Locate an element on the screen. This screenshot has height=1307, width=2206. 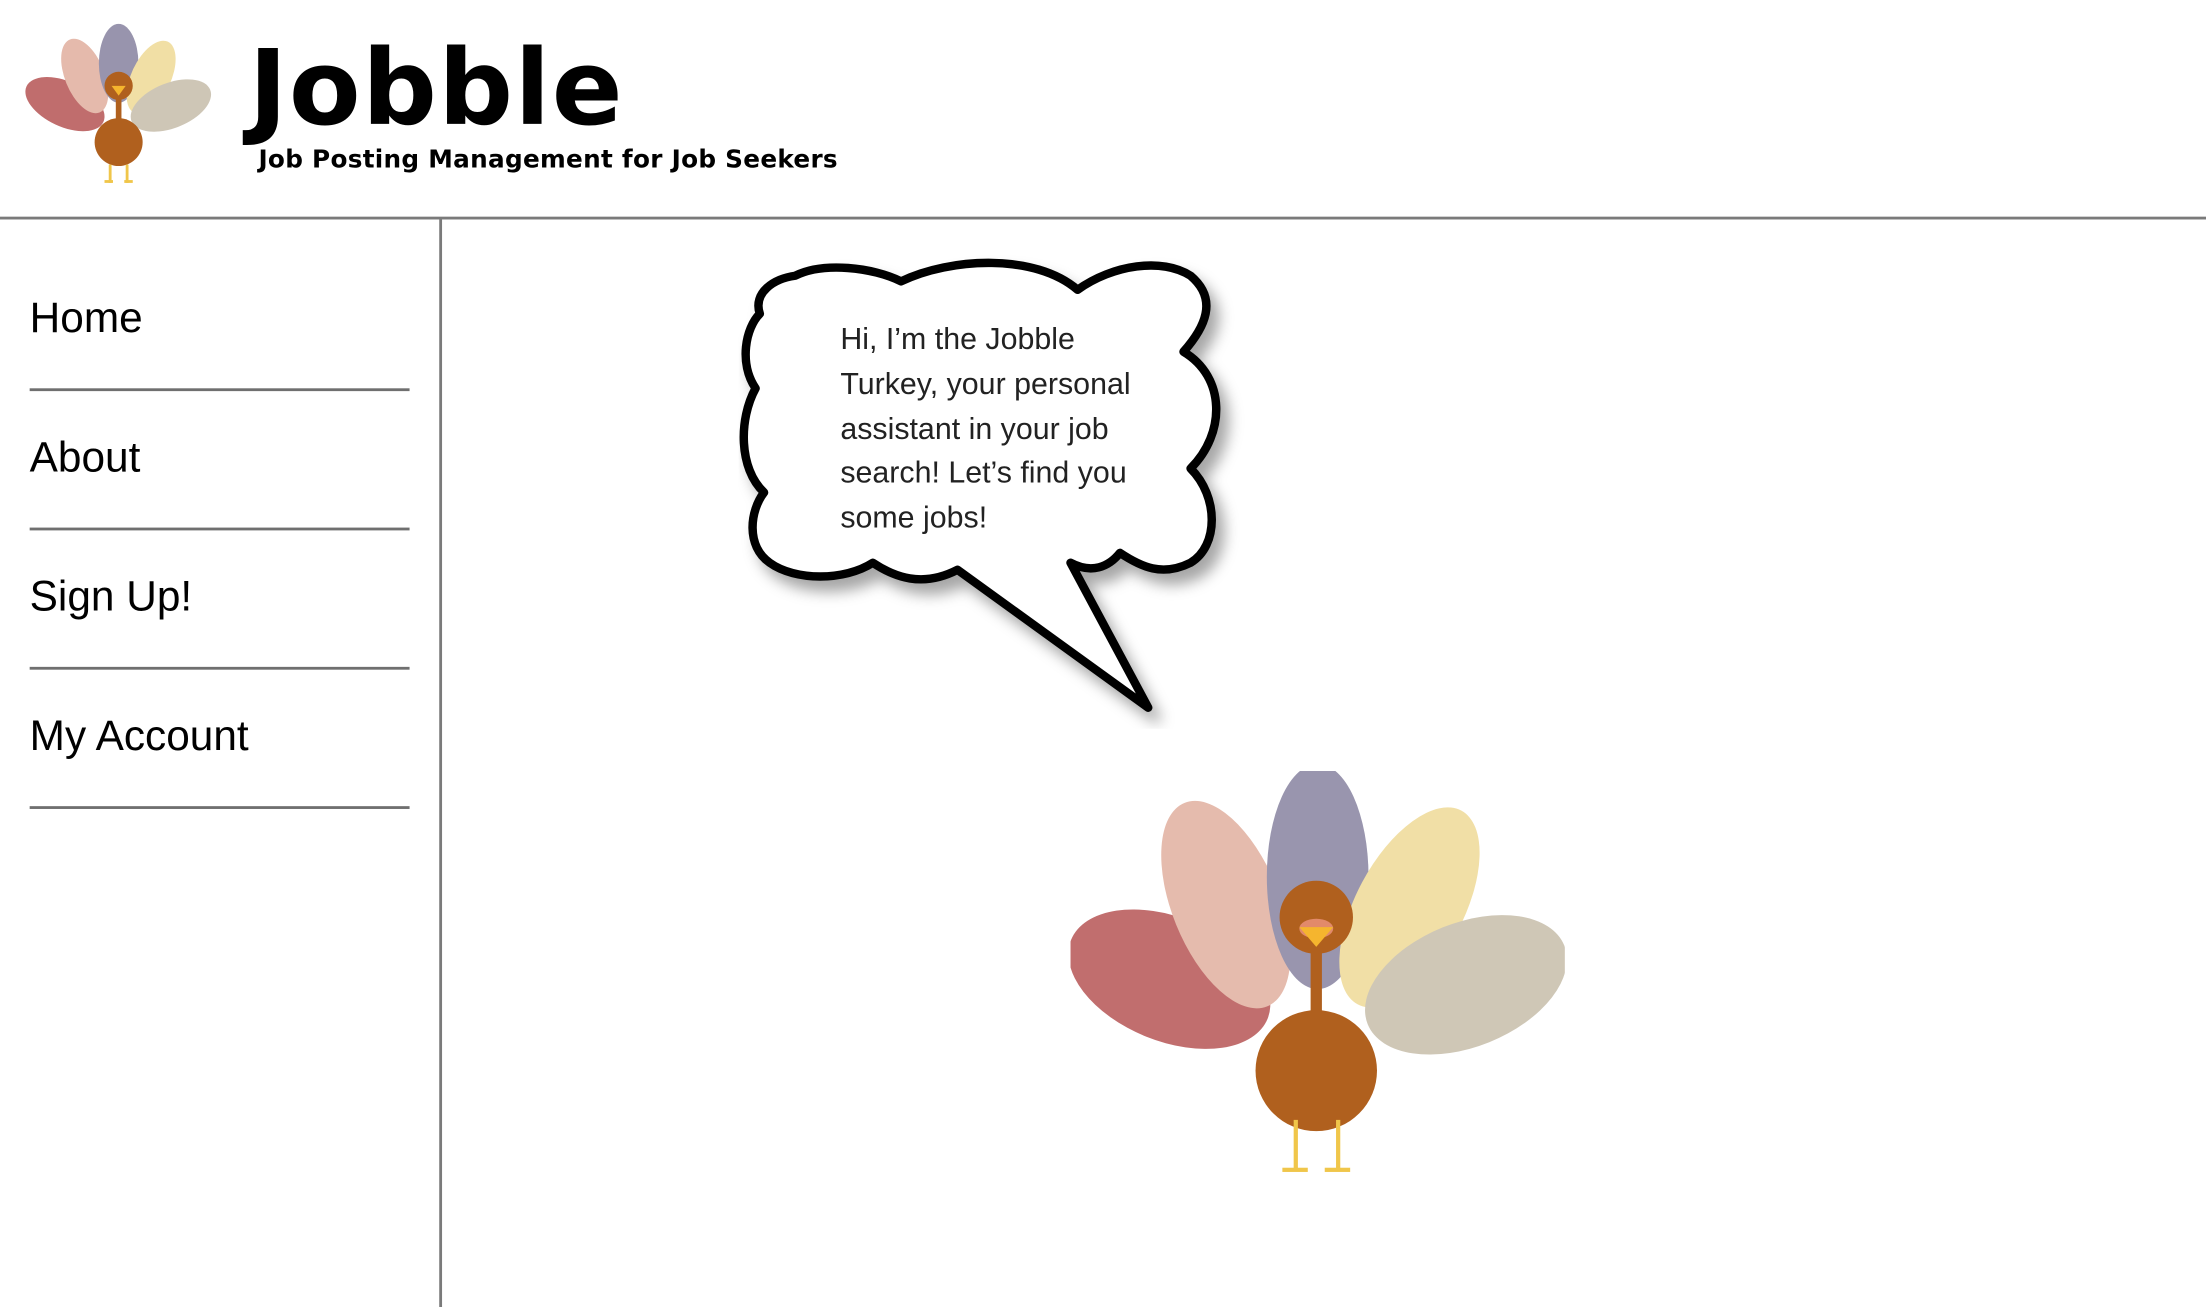
sidebar-item-label: Home is located at coordinates (86, 318).